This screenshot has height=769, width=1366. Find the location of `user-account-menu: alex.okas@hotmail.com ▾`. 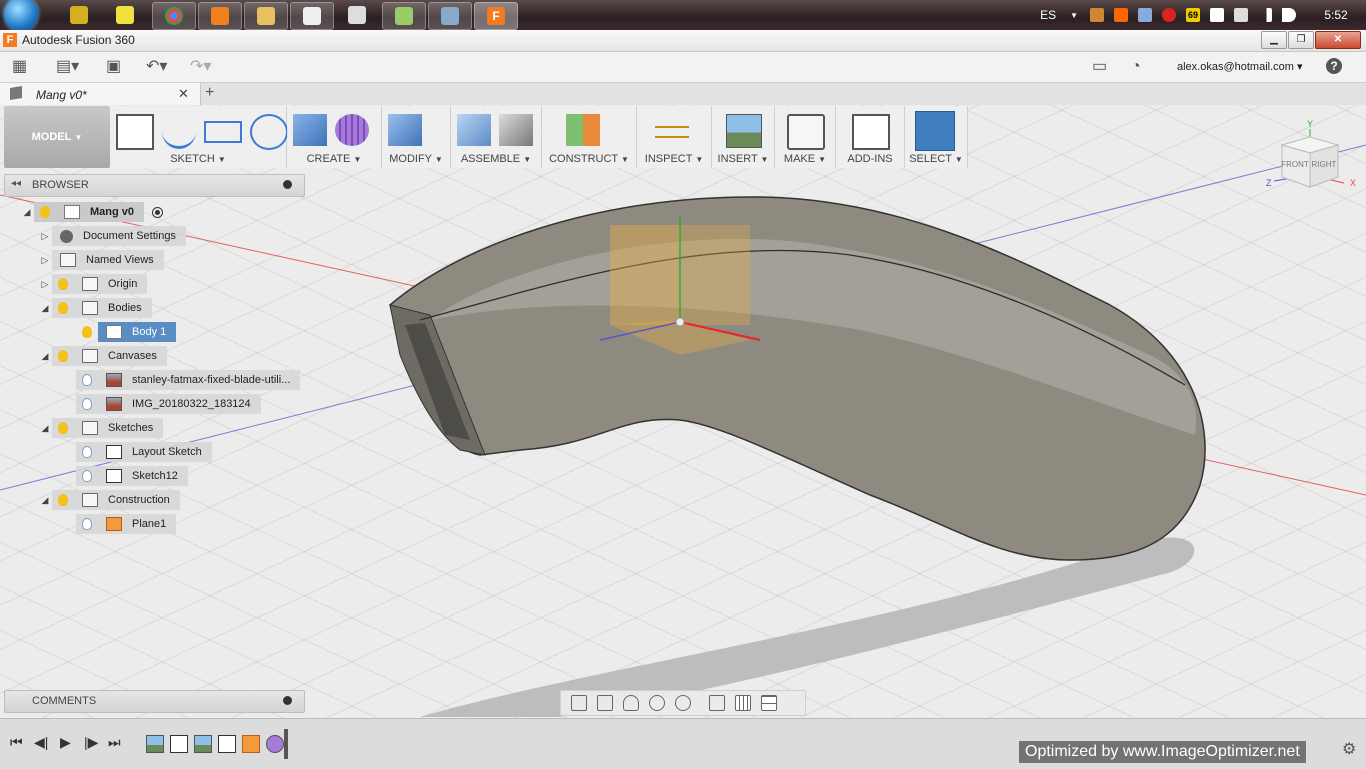

user-account-menu: alex.okas@hotmail.com ▾ is located at coordinates (1240, 66).